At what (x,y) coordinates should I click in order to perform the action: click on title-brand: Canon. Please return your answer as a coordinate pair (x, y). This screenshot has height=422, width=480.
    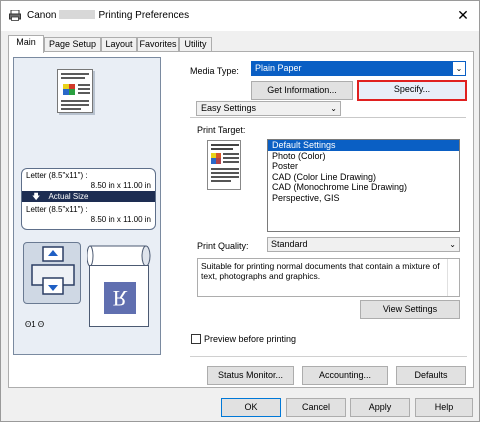
    Looking at the image, I should click on (42, 15).